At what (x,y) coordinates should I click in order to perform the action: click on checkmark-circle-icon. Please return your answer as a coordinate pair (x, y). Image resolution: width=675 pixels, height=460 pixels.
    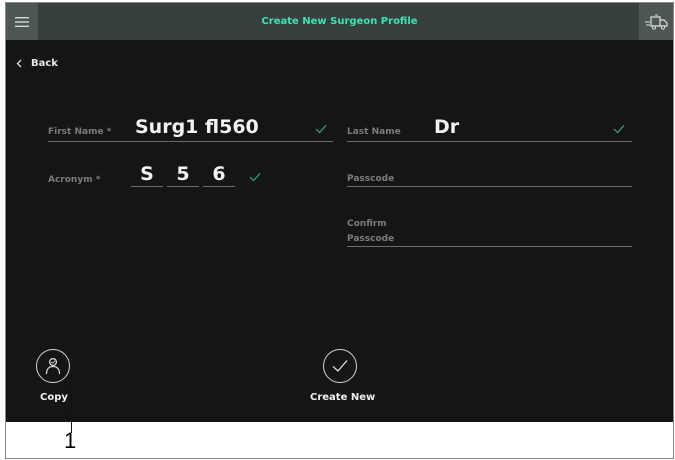
    Looking at the image, I should click on (340, 366).